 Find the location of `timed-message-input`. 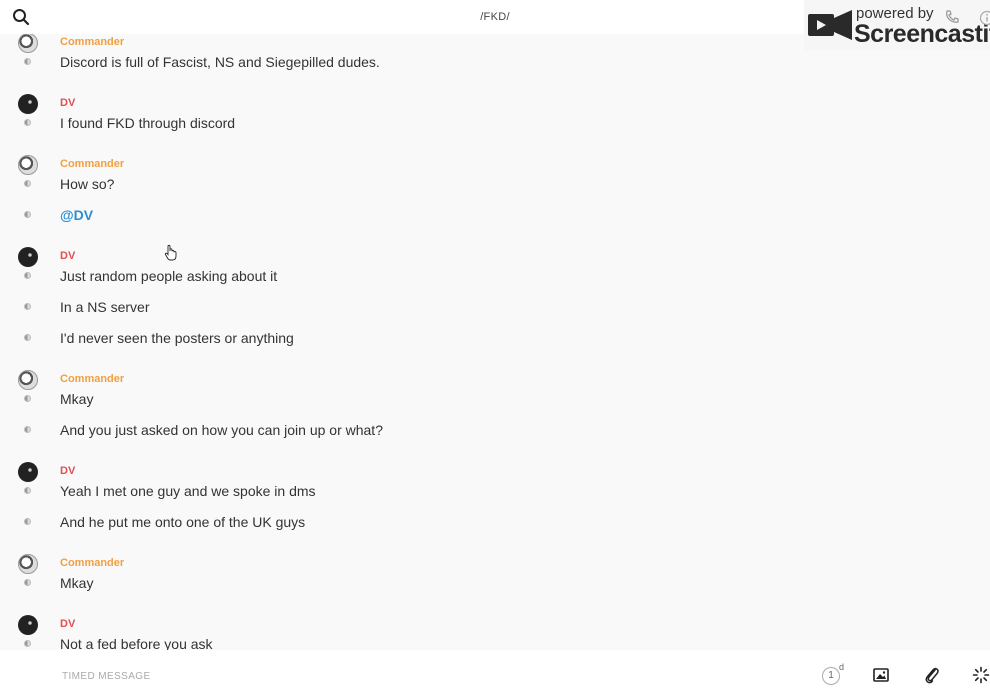

timed-message-input is located at coordinates (412, 676).